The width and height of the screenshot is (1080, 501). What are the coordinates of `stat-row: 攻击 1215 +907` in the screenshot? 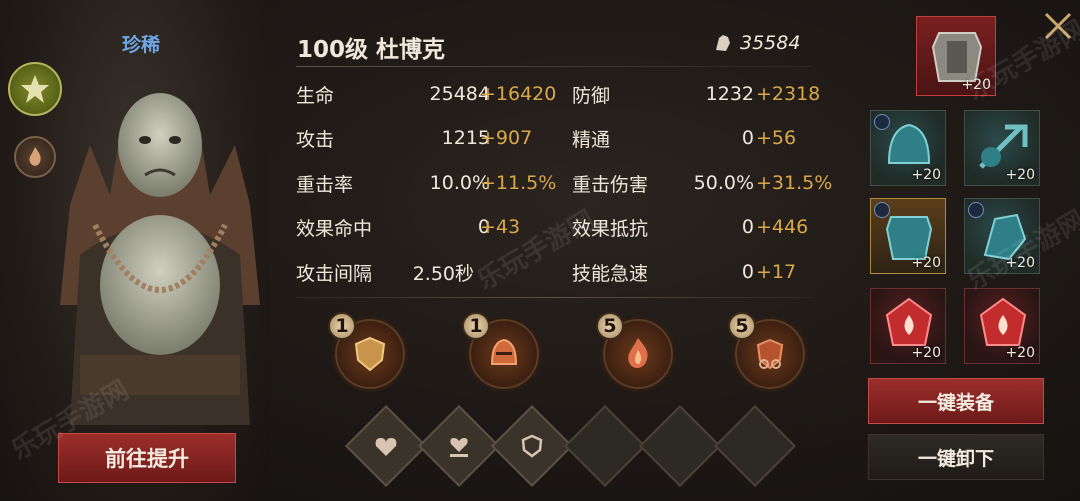 It's located at (431, 138).